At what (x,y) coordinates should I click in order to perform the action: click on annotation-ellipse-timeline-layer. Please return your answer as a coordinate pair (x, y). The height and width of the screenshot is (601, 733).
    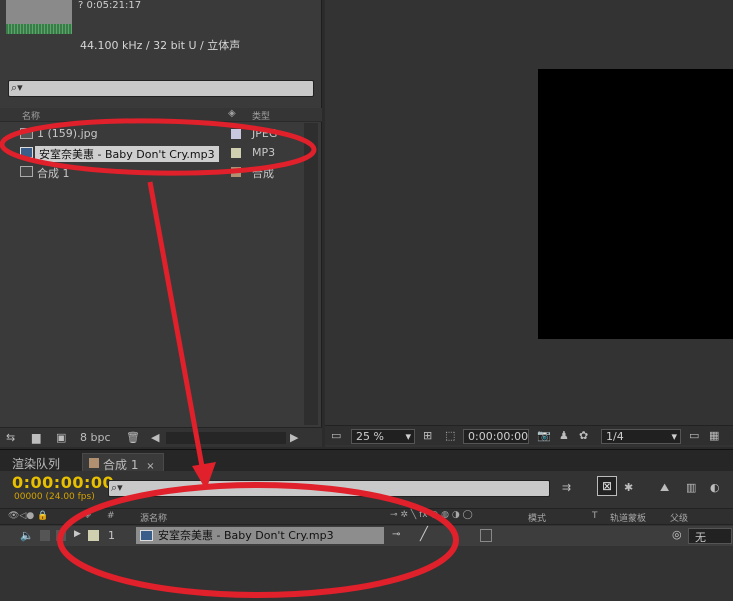
    Looking at the image, I should click on (258, 540).